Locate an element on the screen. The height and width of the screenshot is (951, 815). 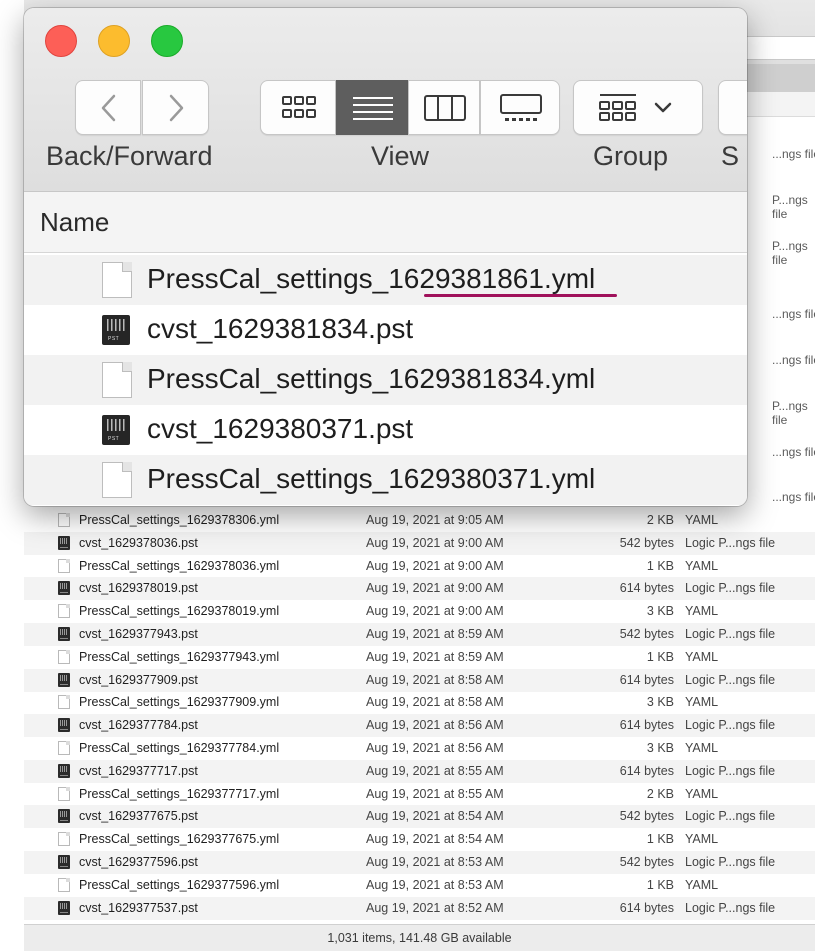
icon-view-button is located at coordinates (298, 107).